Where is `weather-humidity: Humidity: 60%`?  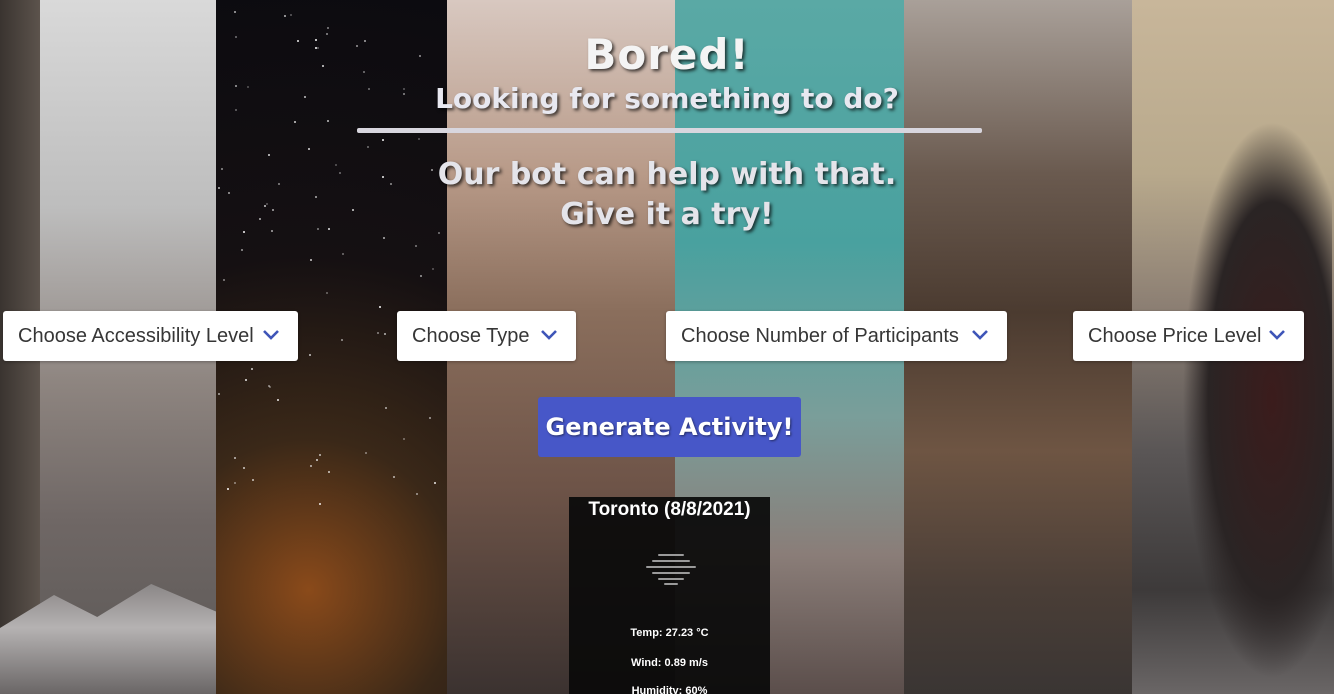
weather-humidity: Humidity: 60% is located at coordinates (669, 689).